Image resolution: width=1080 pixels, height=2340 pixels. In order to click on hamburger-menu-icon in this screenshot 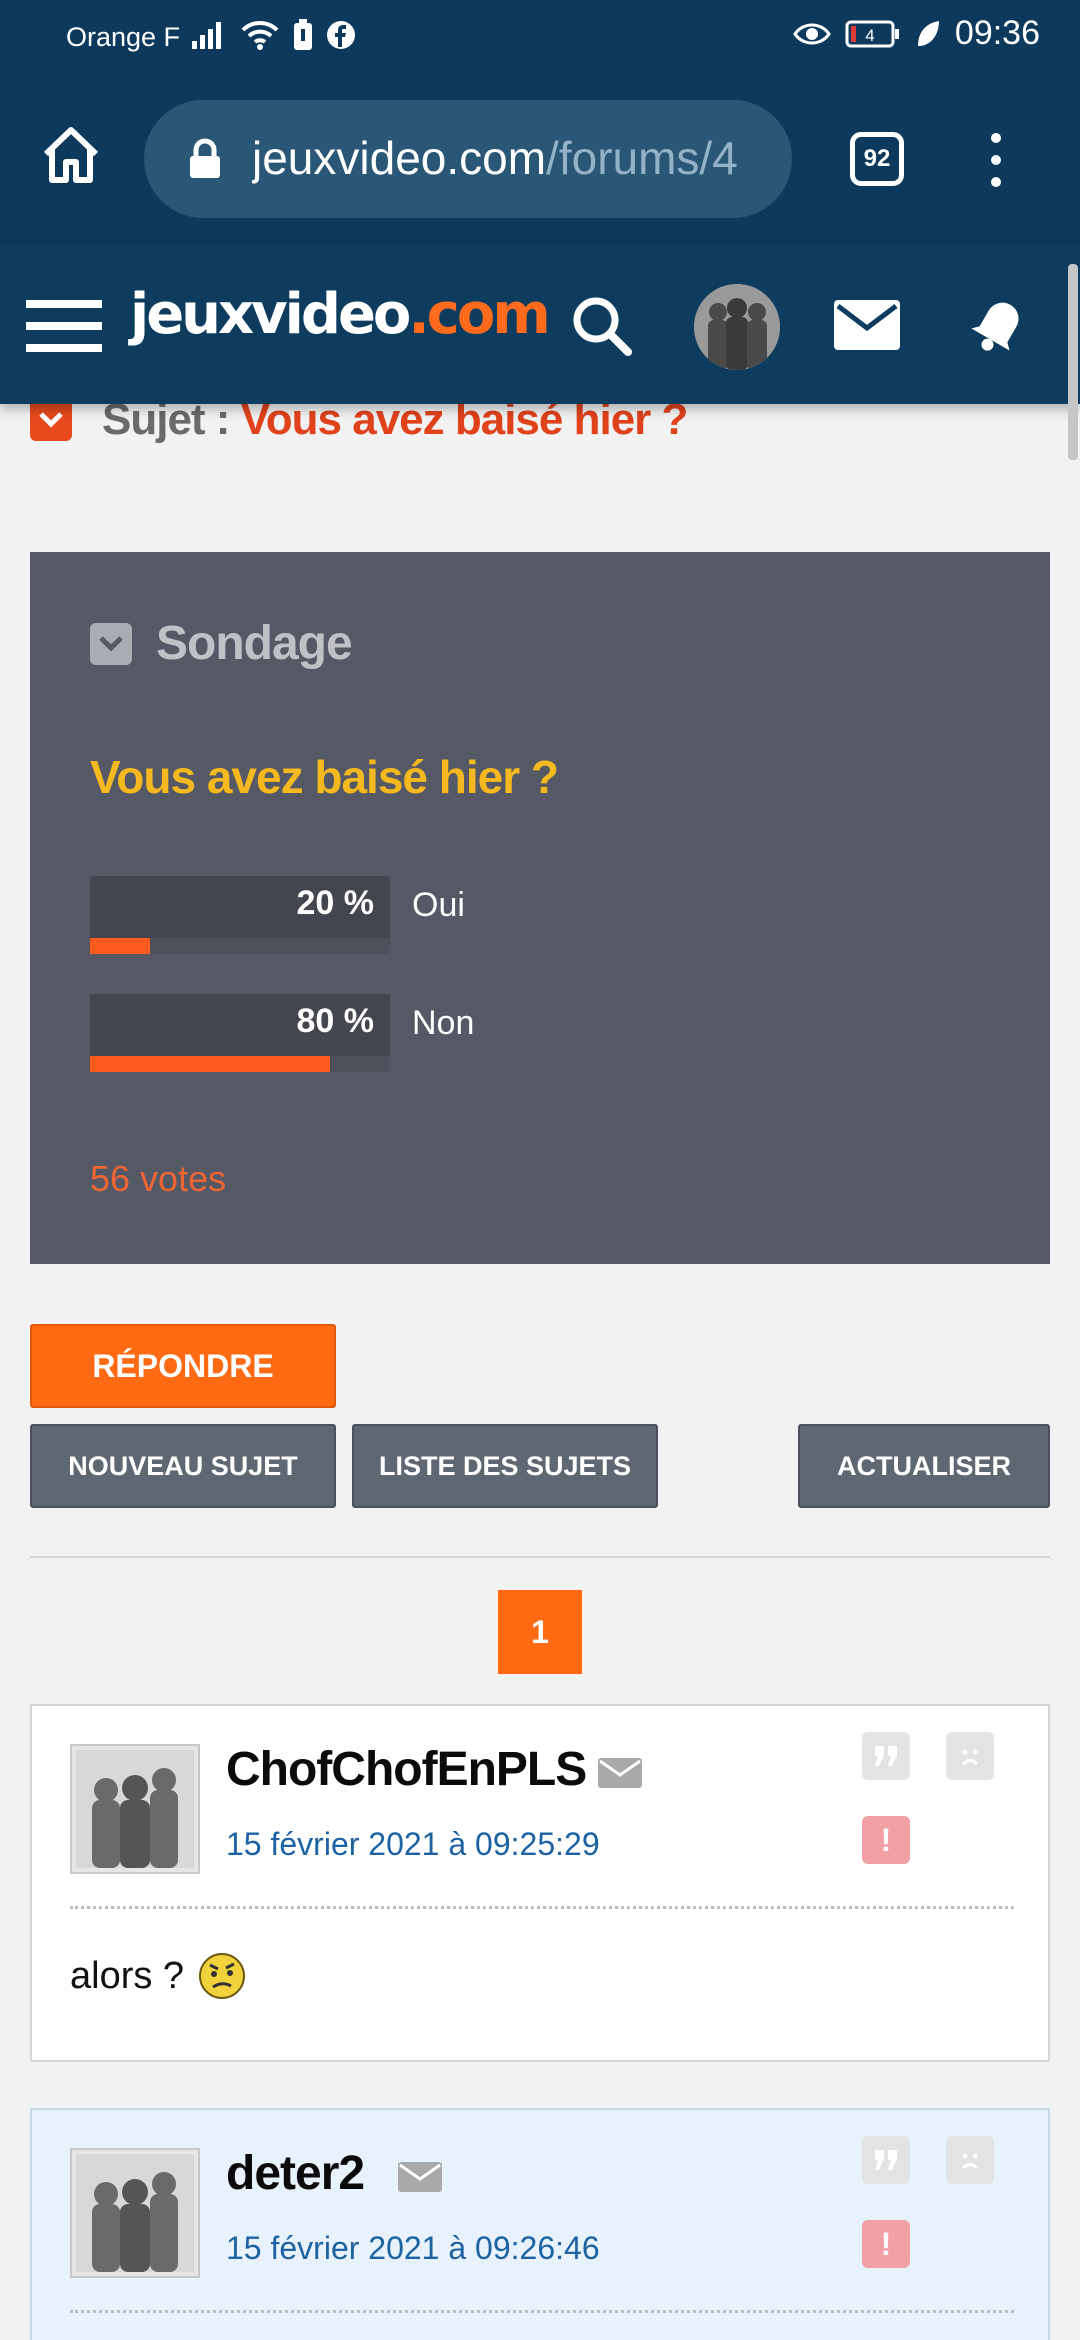, I will do `click(64, 326)`.